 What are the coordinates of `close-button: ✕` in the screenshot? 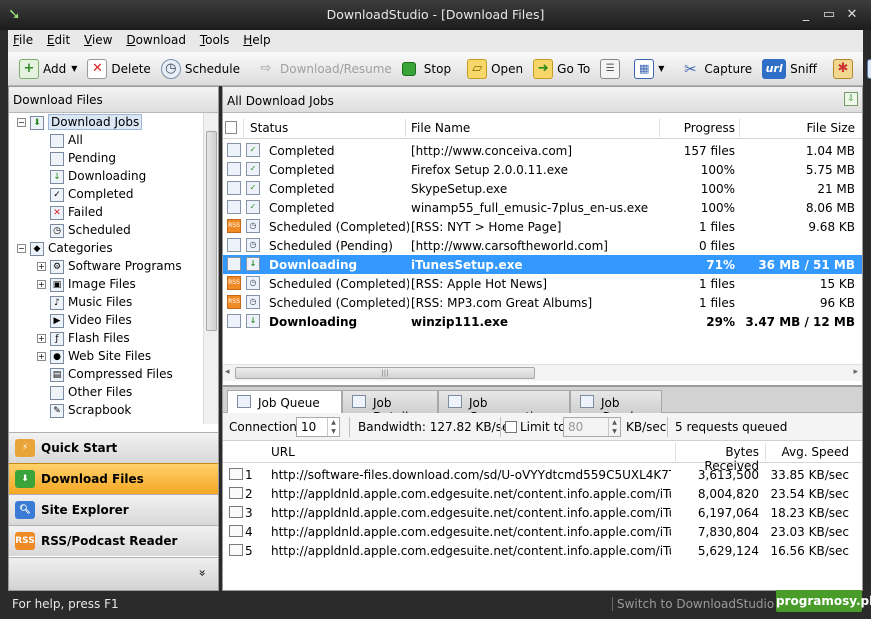 It's located at (852, 15).